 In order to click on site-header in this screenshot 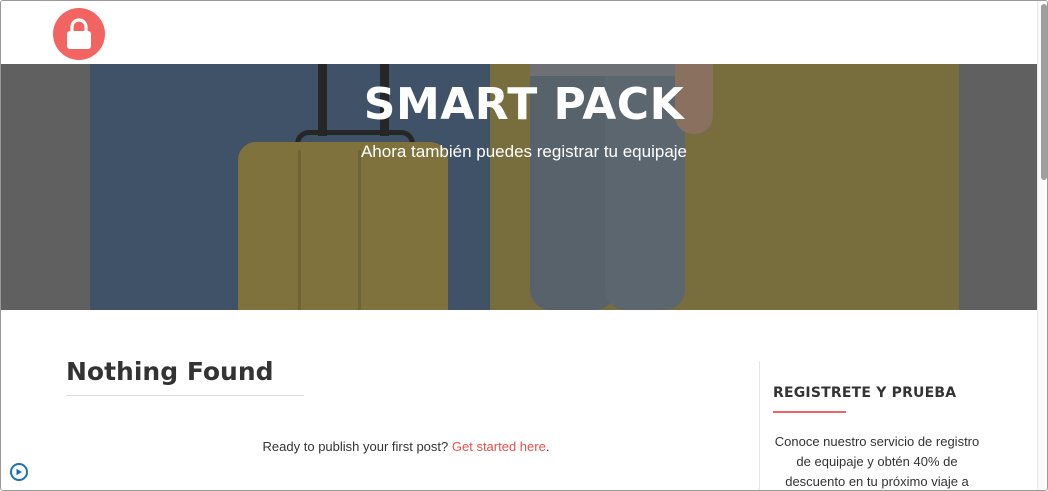, I will do `click(519, 32)`.